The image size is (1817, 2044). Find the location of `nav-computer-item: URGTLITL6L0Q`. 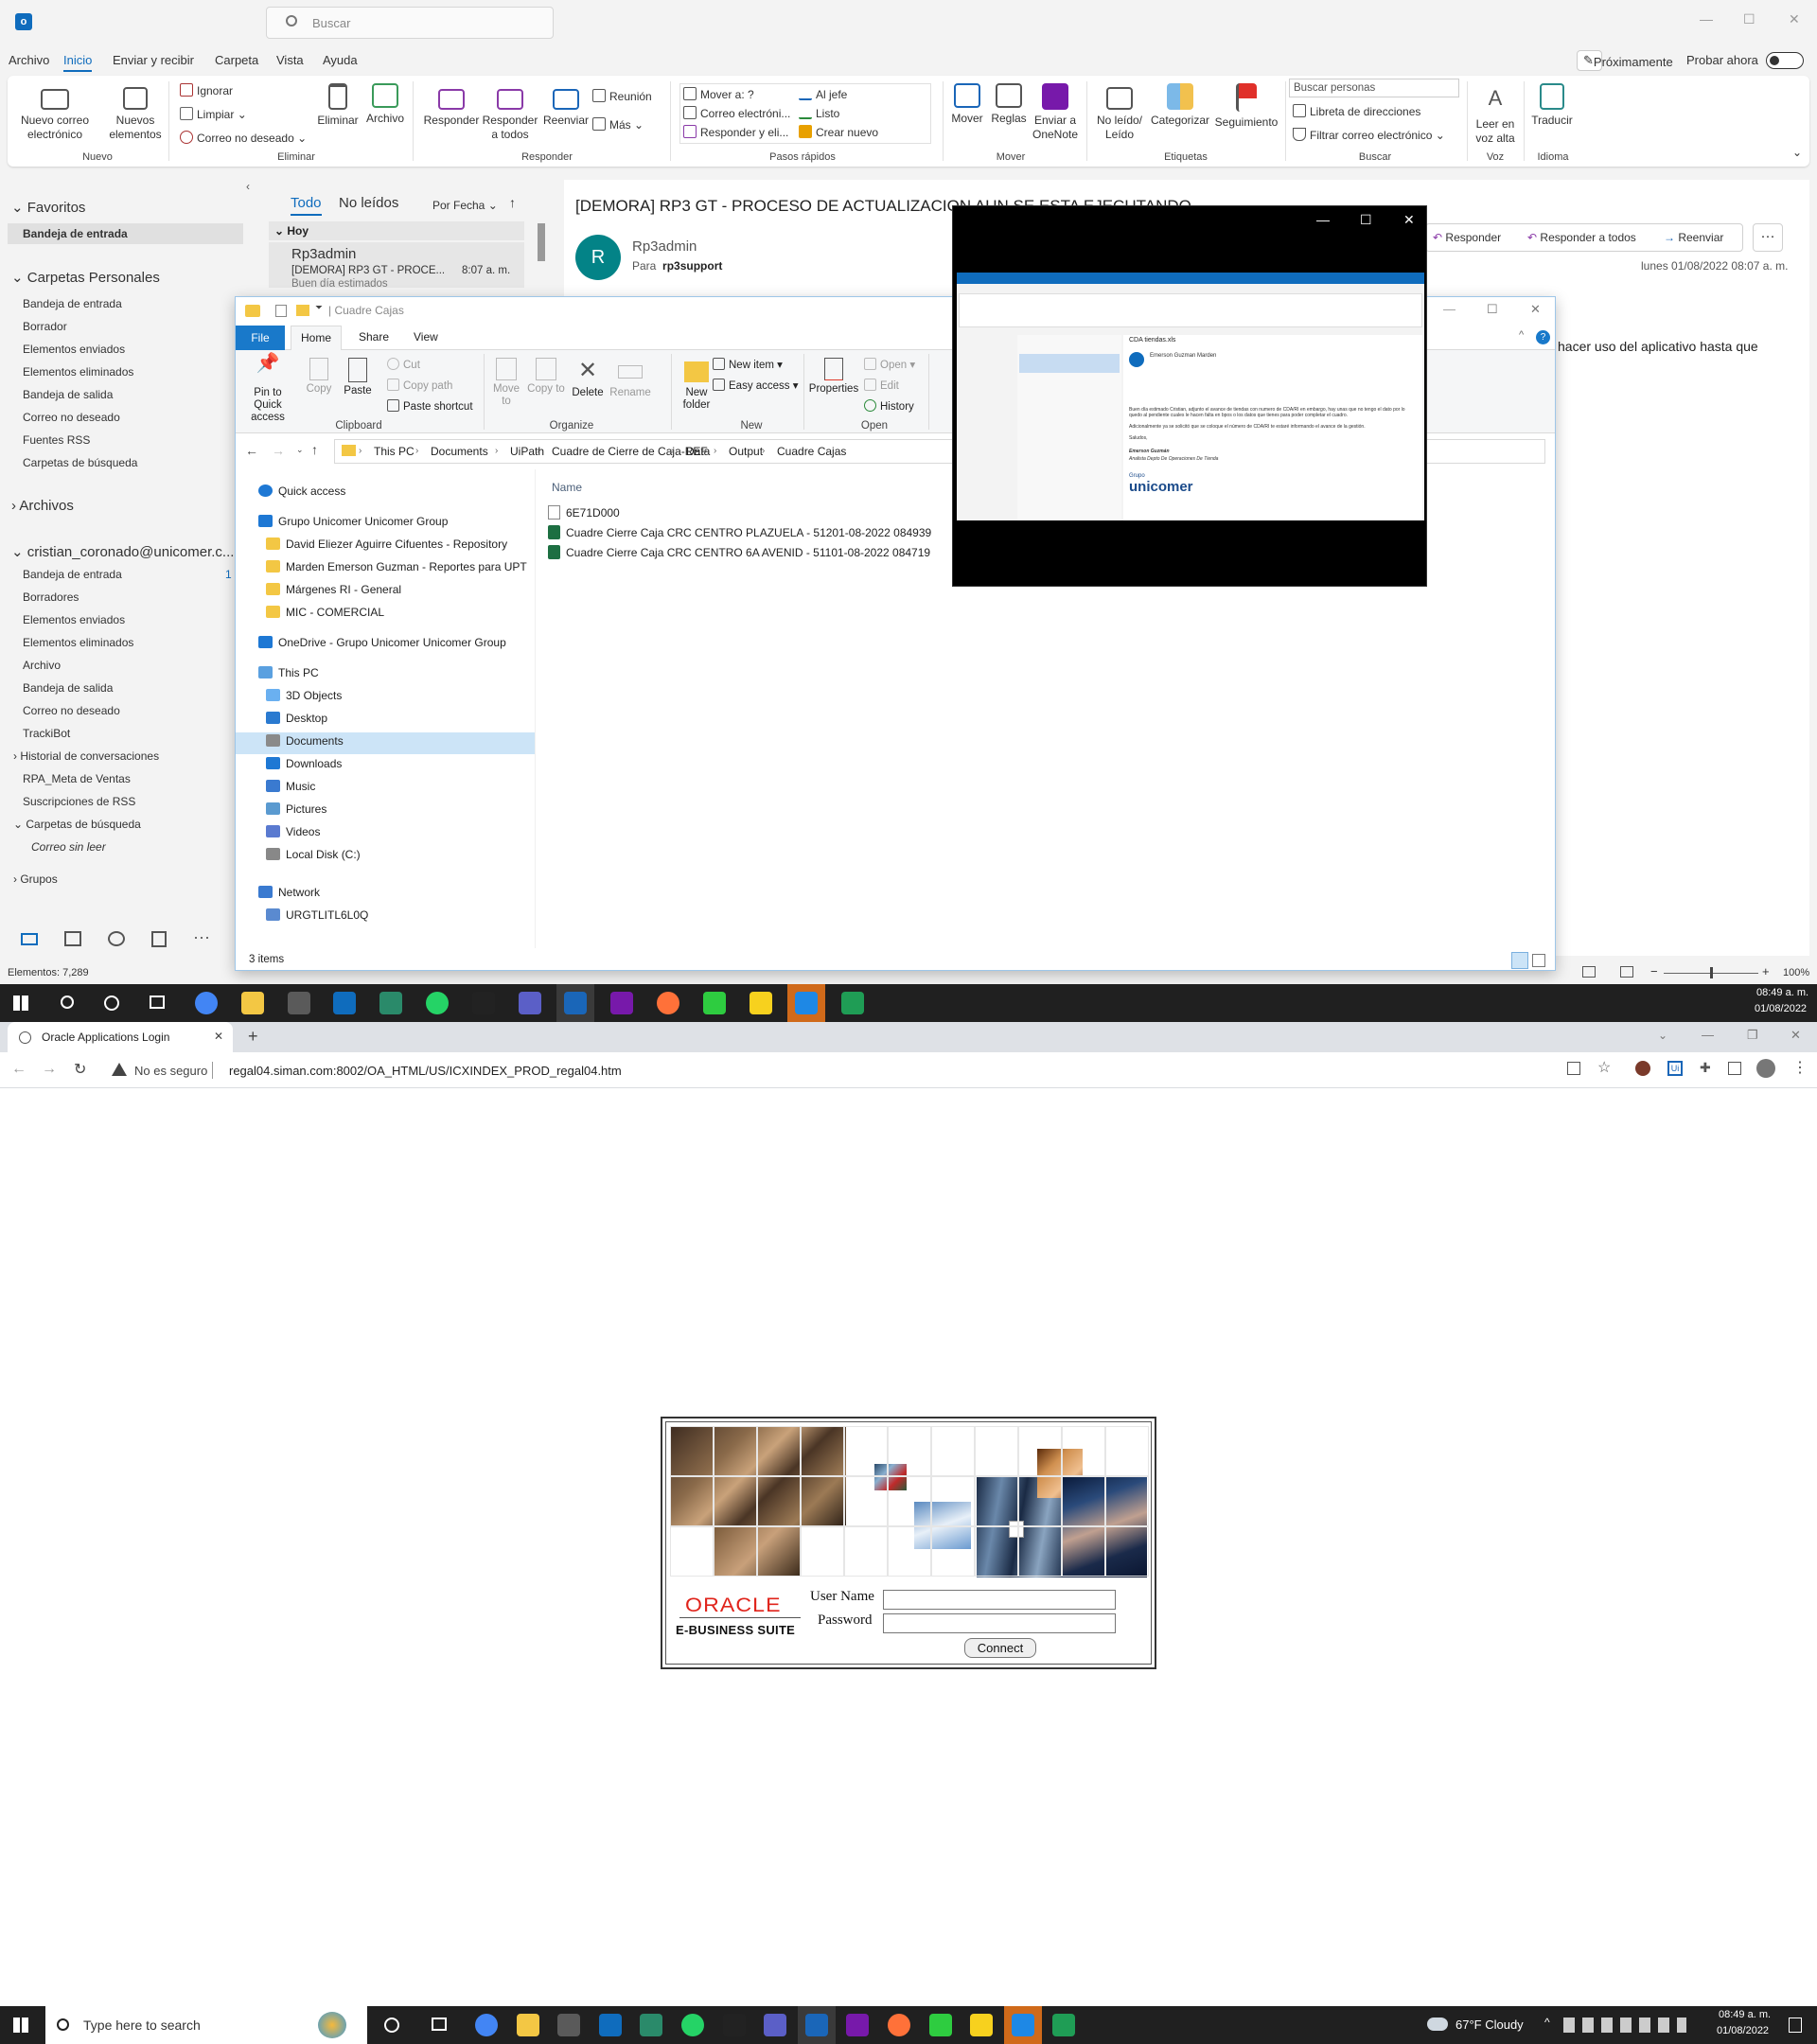

nav-computer-item: URGTLITL6L0Q is located at coordinates (317, 915).